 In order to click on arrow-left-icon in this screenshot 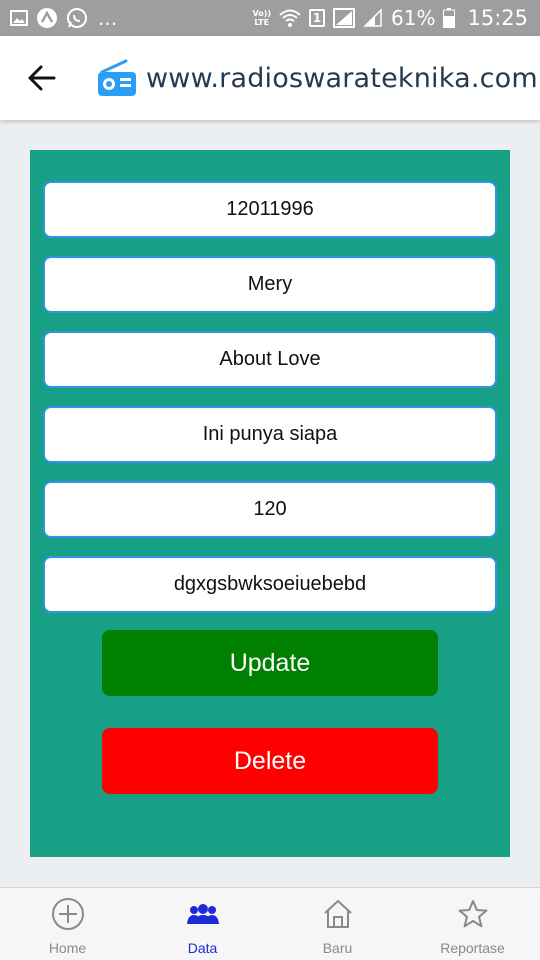, I will do `click(42, 78)`.